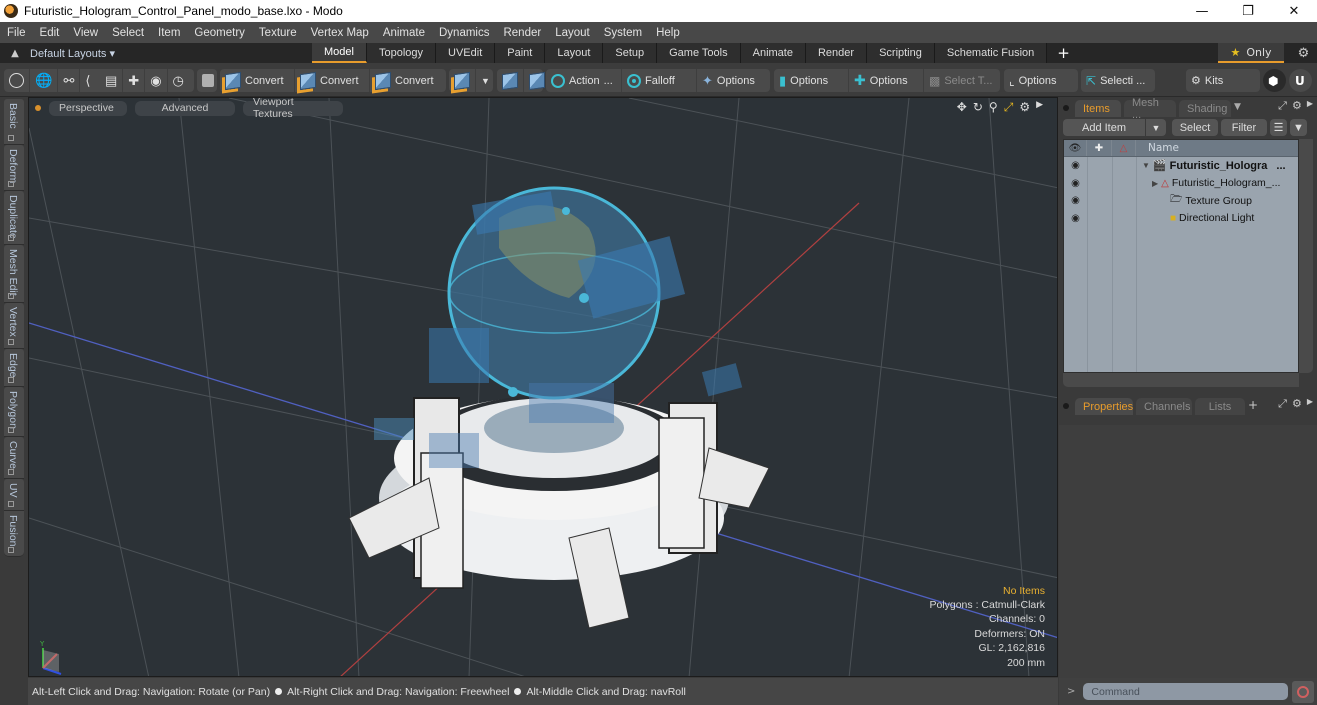 This screenshot has height=705, width=1317. Describe the element at coordinates (17, 80) in the screenshot. I see `vertices-mode-button` at that location.